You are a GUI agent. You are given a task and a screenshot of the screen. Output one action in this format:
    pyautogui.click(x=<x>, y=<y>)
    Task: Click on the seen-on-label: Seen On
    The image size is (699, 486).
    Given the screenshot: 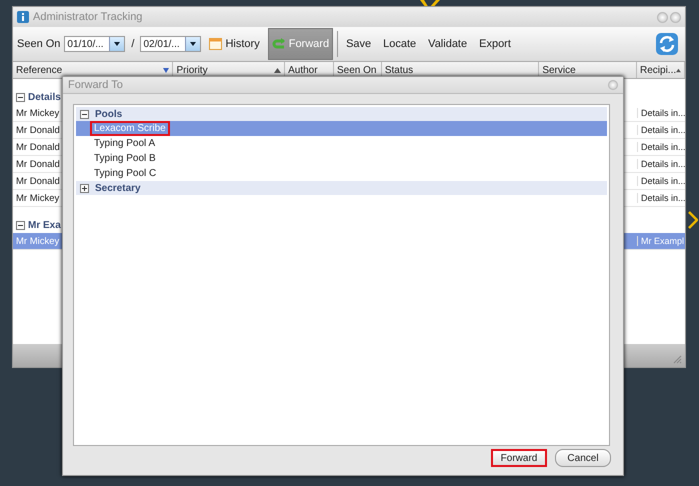 What is the action you would take?
    pyautogui.click(x=38, y=44)
    